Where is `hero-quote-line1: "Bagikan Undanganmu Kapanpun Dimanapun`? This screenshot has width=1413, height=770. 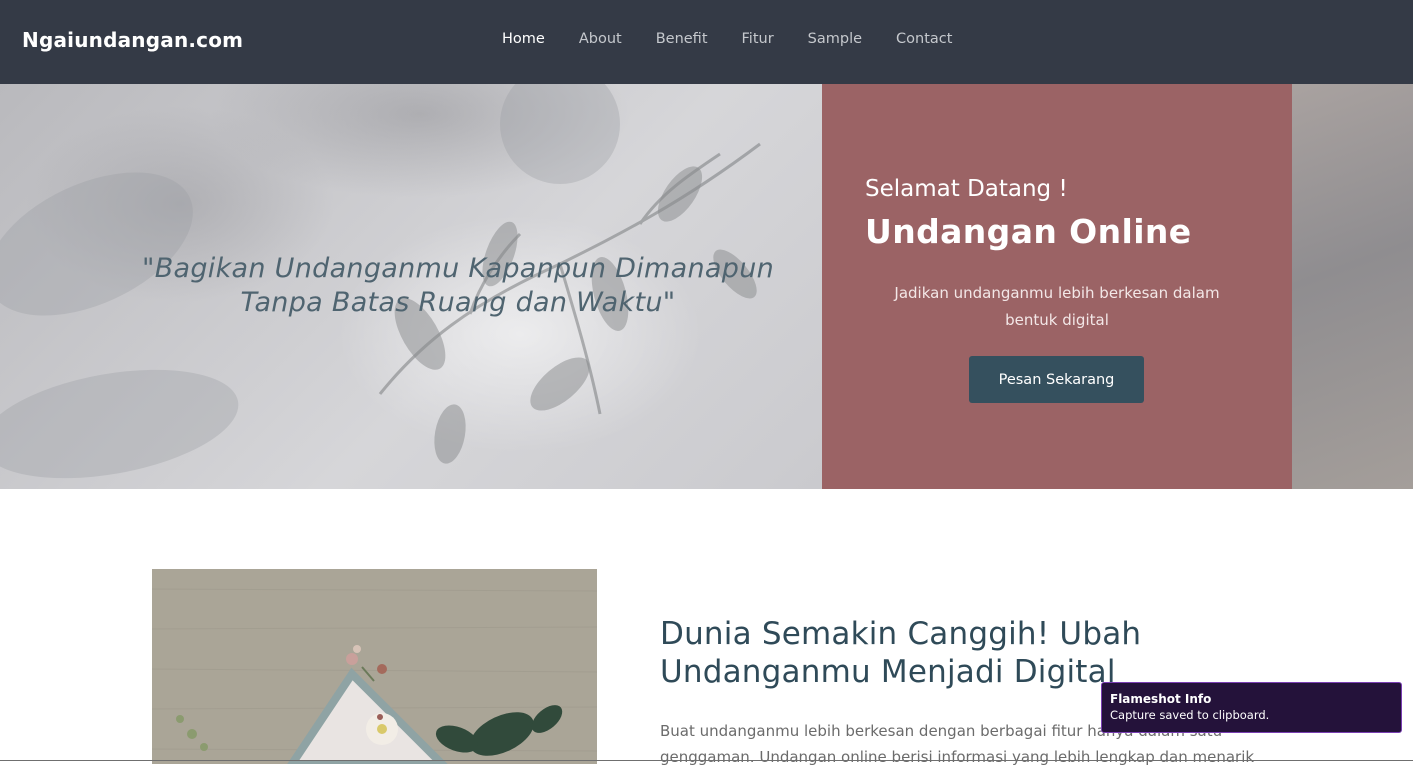
hero-quote-line1: "Bagikan Undanganmu Kapanpun Dimanapun is located at coordinates (458, 268).